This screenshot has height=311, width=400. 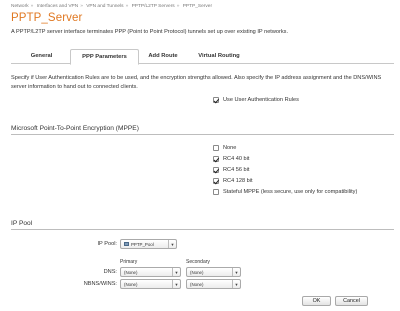 I want to click on cancel-button: Cancel, so click(x=351, y=301).